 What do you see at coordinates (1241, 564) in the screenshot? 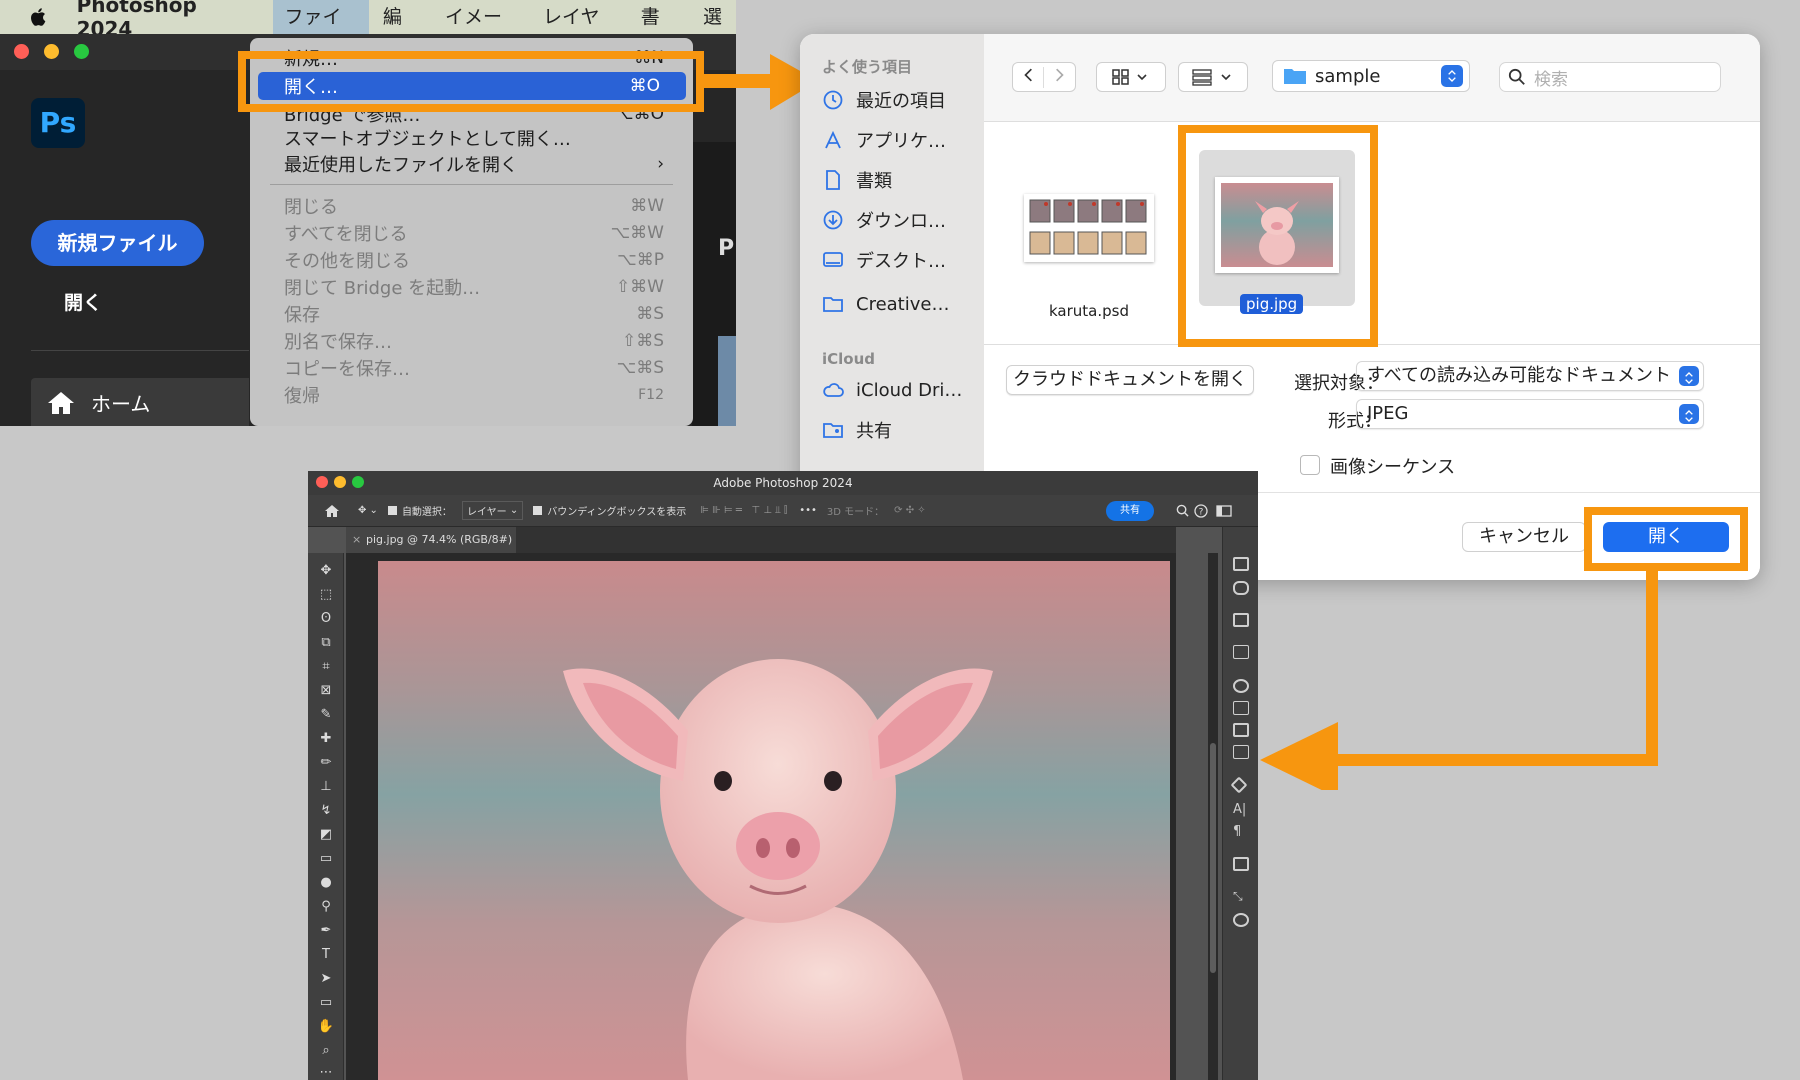
I see `history-panel-icon` at bounding box center [1241, 564].